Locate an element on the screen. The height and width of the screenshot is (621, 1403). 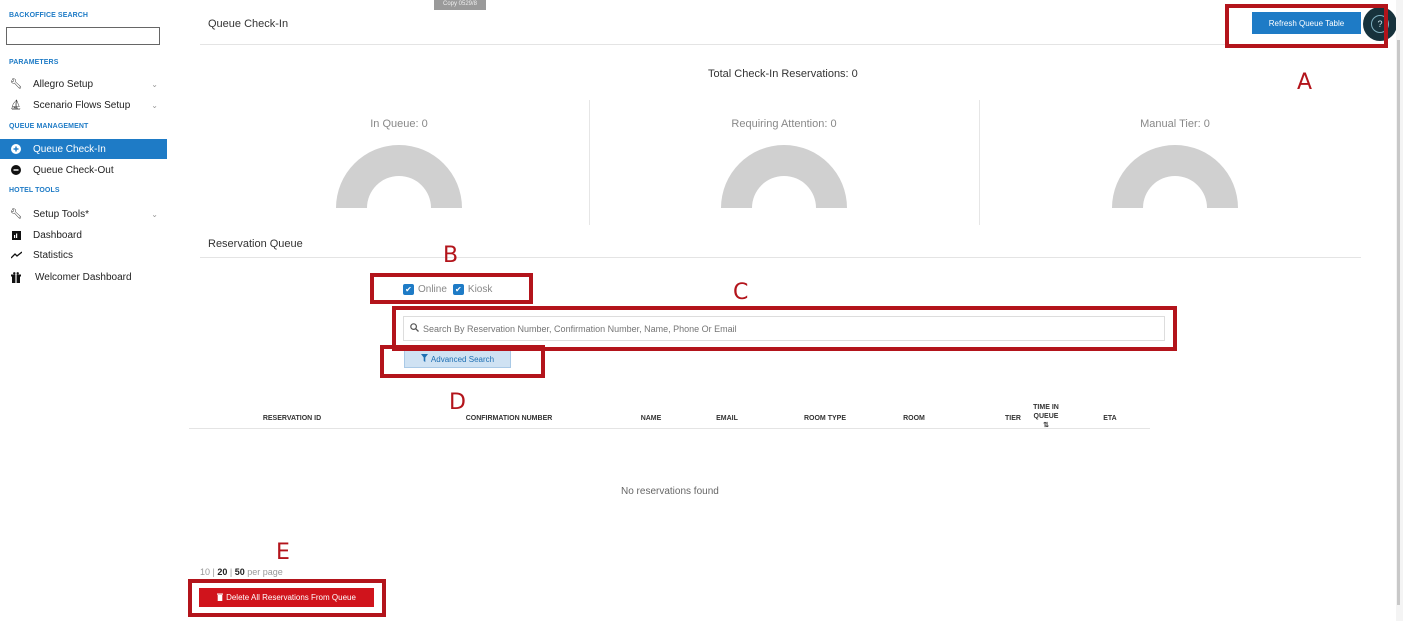
sidebar-section-queue-management: QUEUE MANAGEMENT is located at coordinates (49, 126).